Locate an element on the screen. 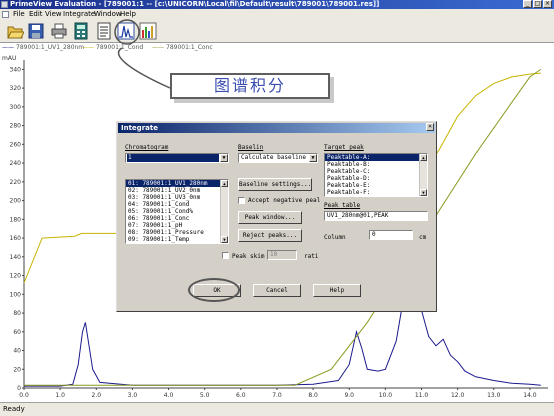  curve-list-item: 03: 789001:1_UV3_0nm is located at coordinates (177, 197).